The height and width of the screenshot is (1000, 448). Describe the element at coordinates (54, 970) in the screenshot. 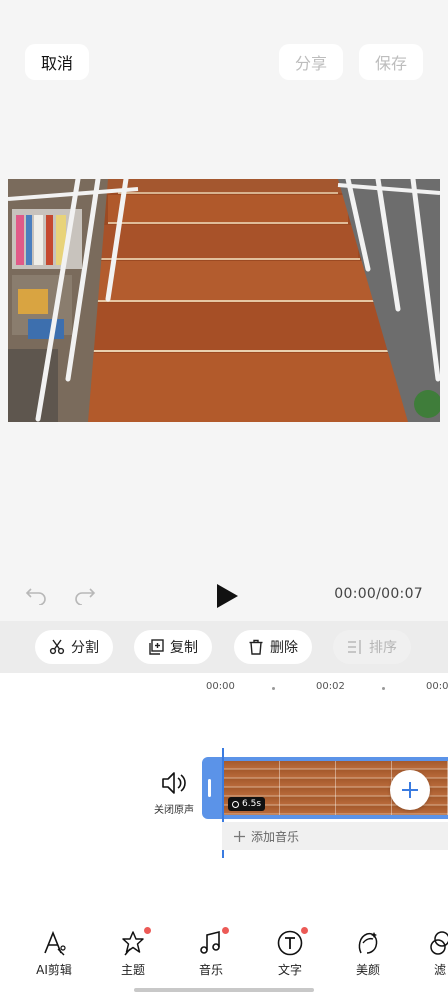

I see `nav-label: AI剪辑` at that location.